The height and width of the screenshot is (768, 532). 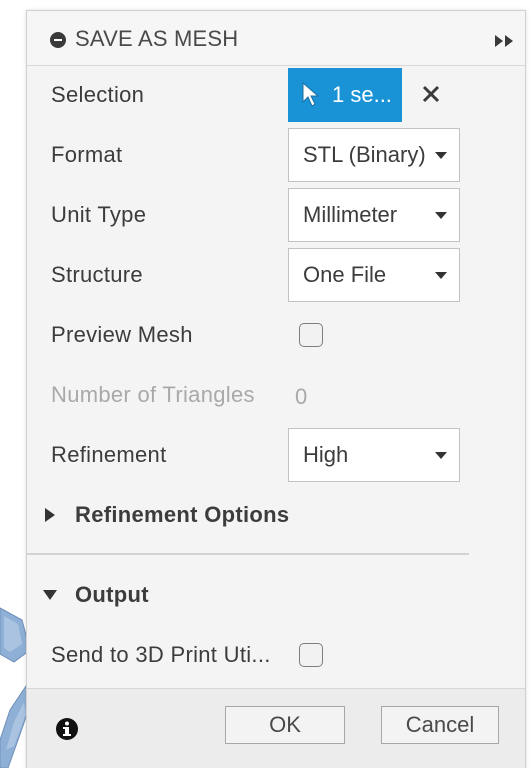 What do you see at coordinates (87, 154) in the screenshot?
I see `format-label: Format` at bounding box center [87, 154].